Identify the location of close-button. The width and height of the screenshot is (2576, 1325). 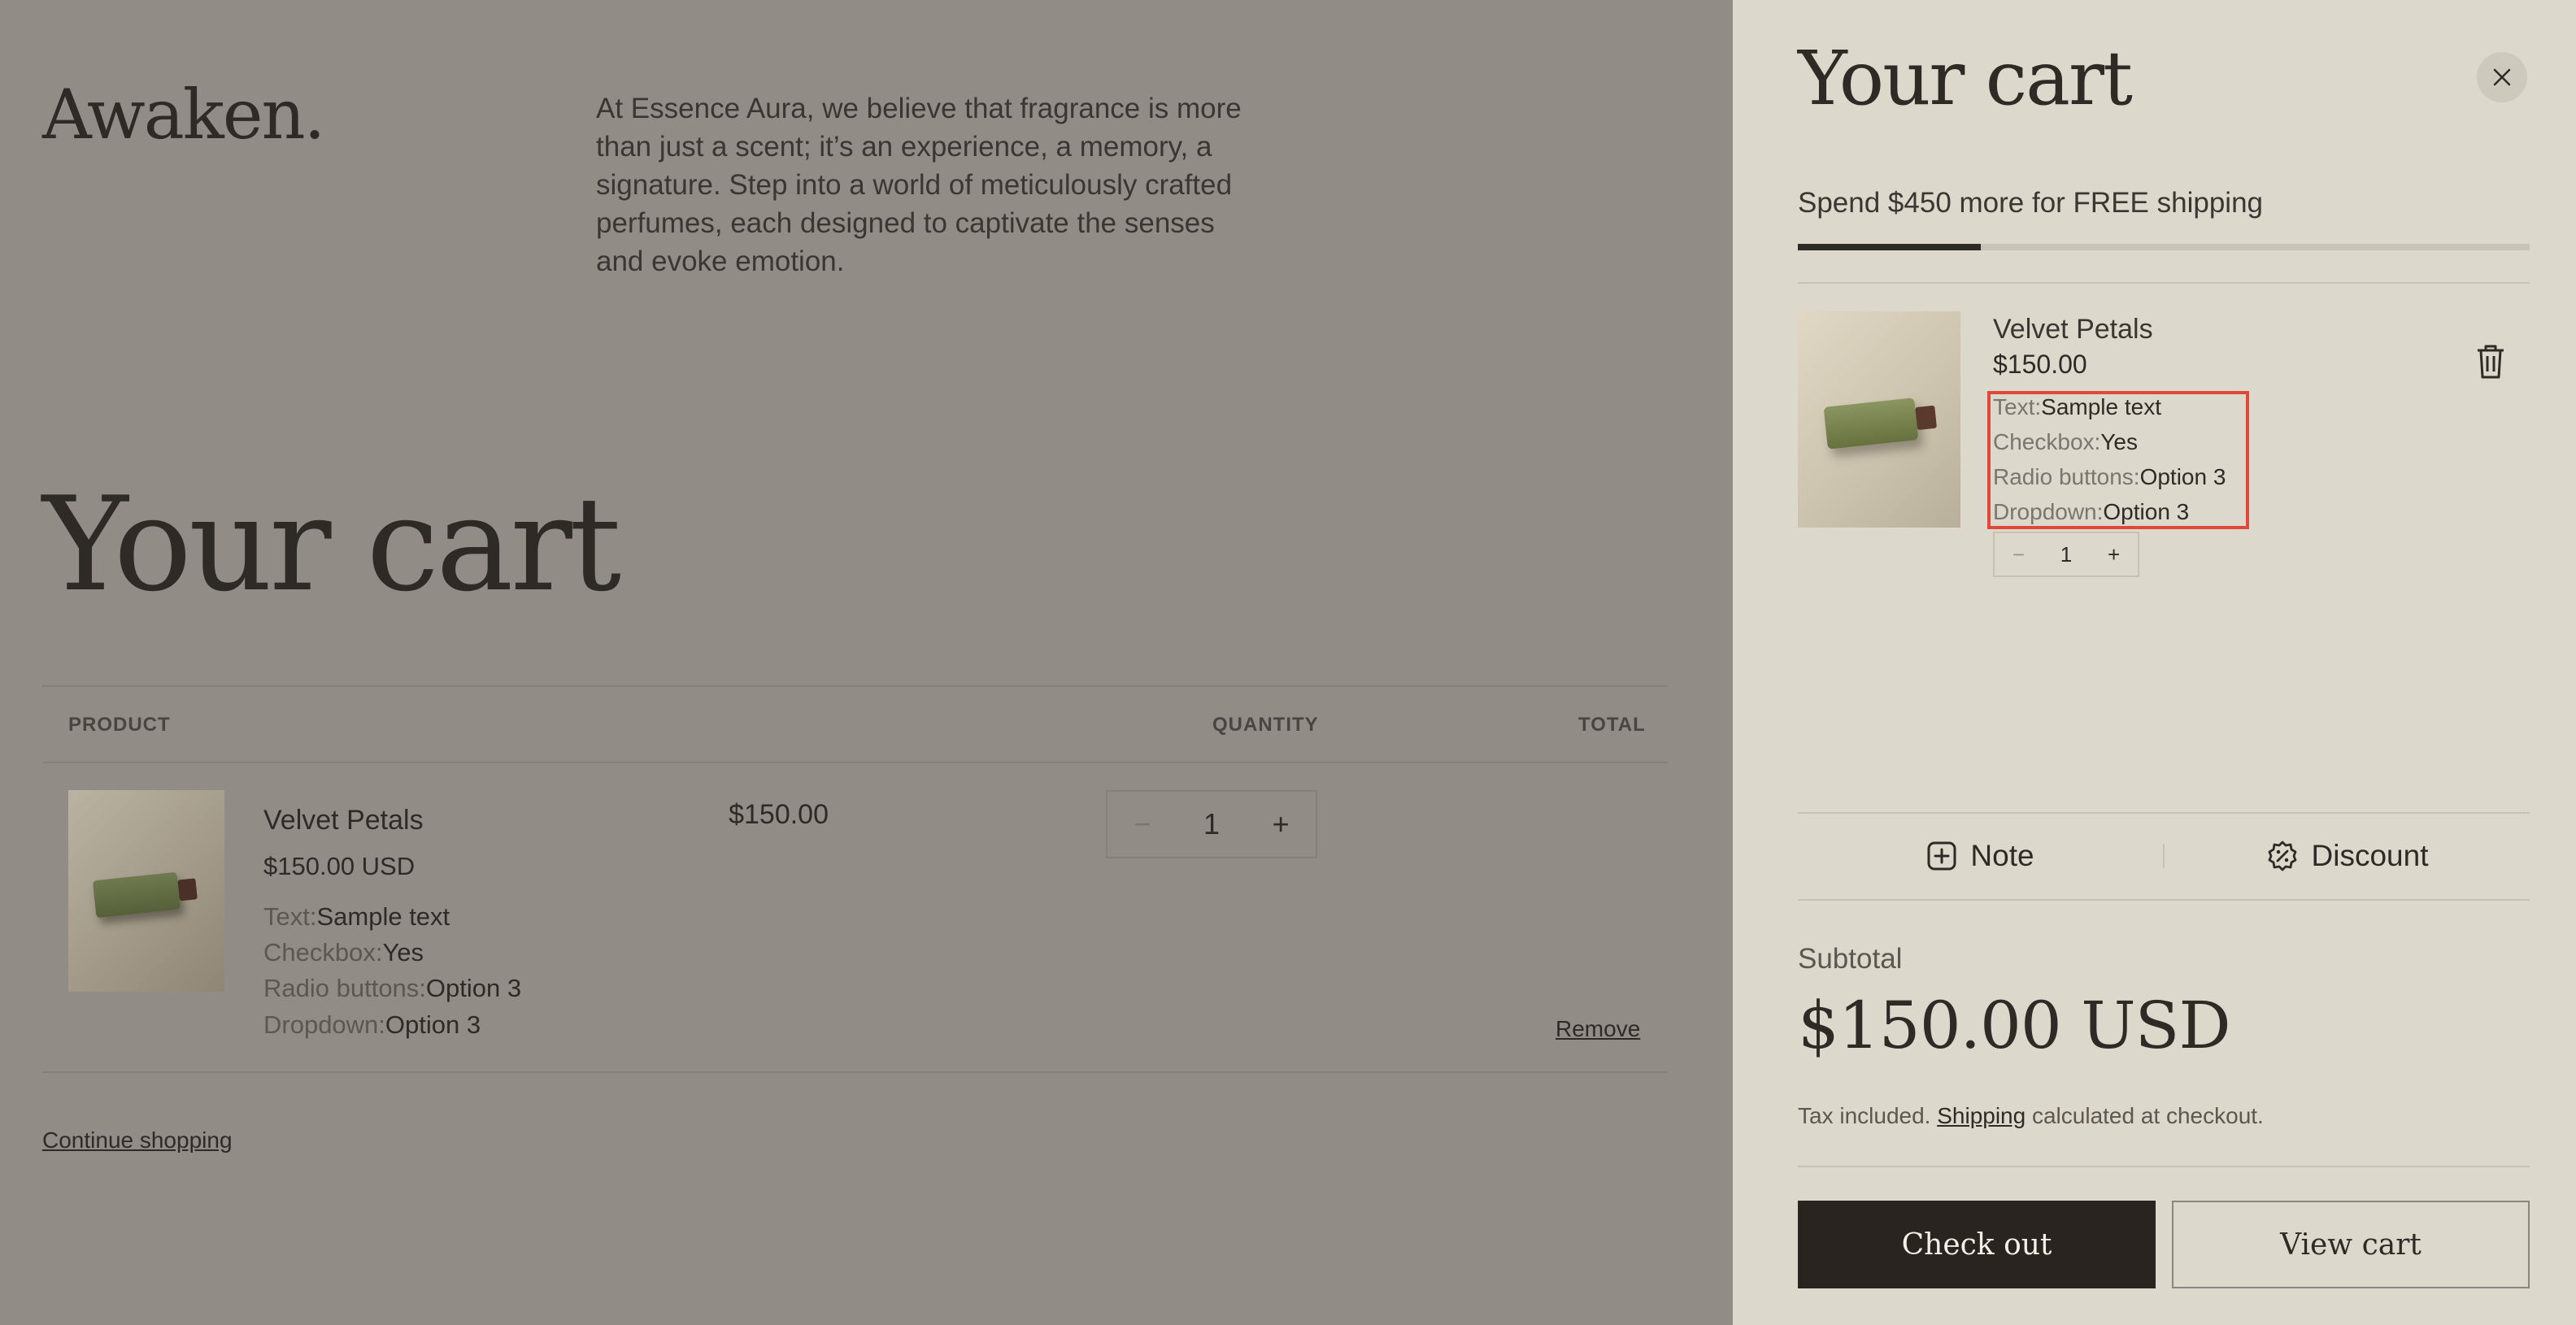
(2502, 77).